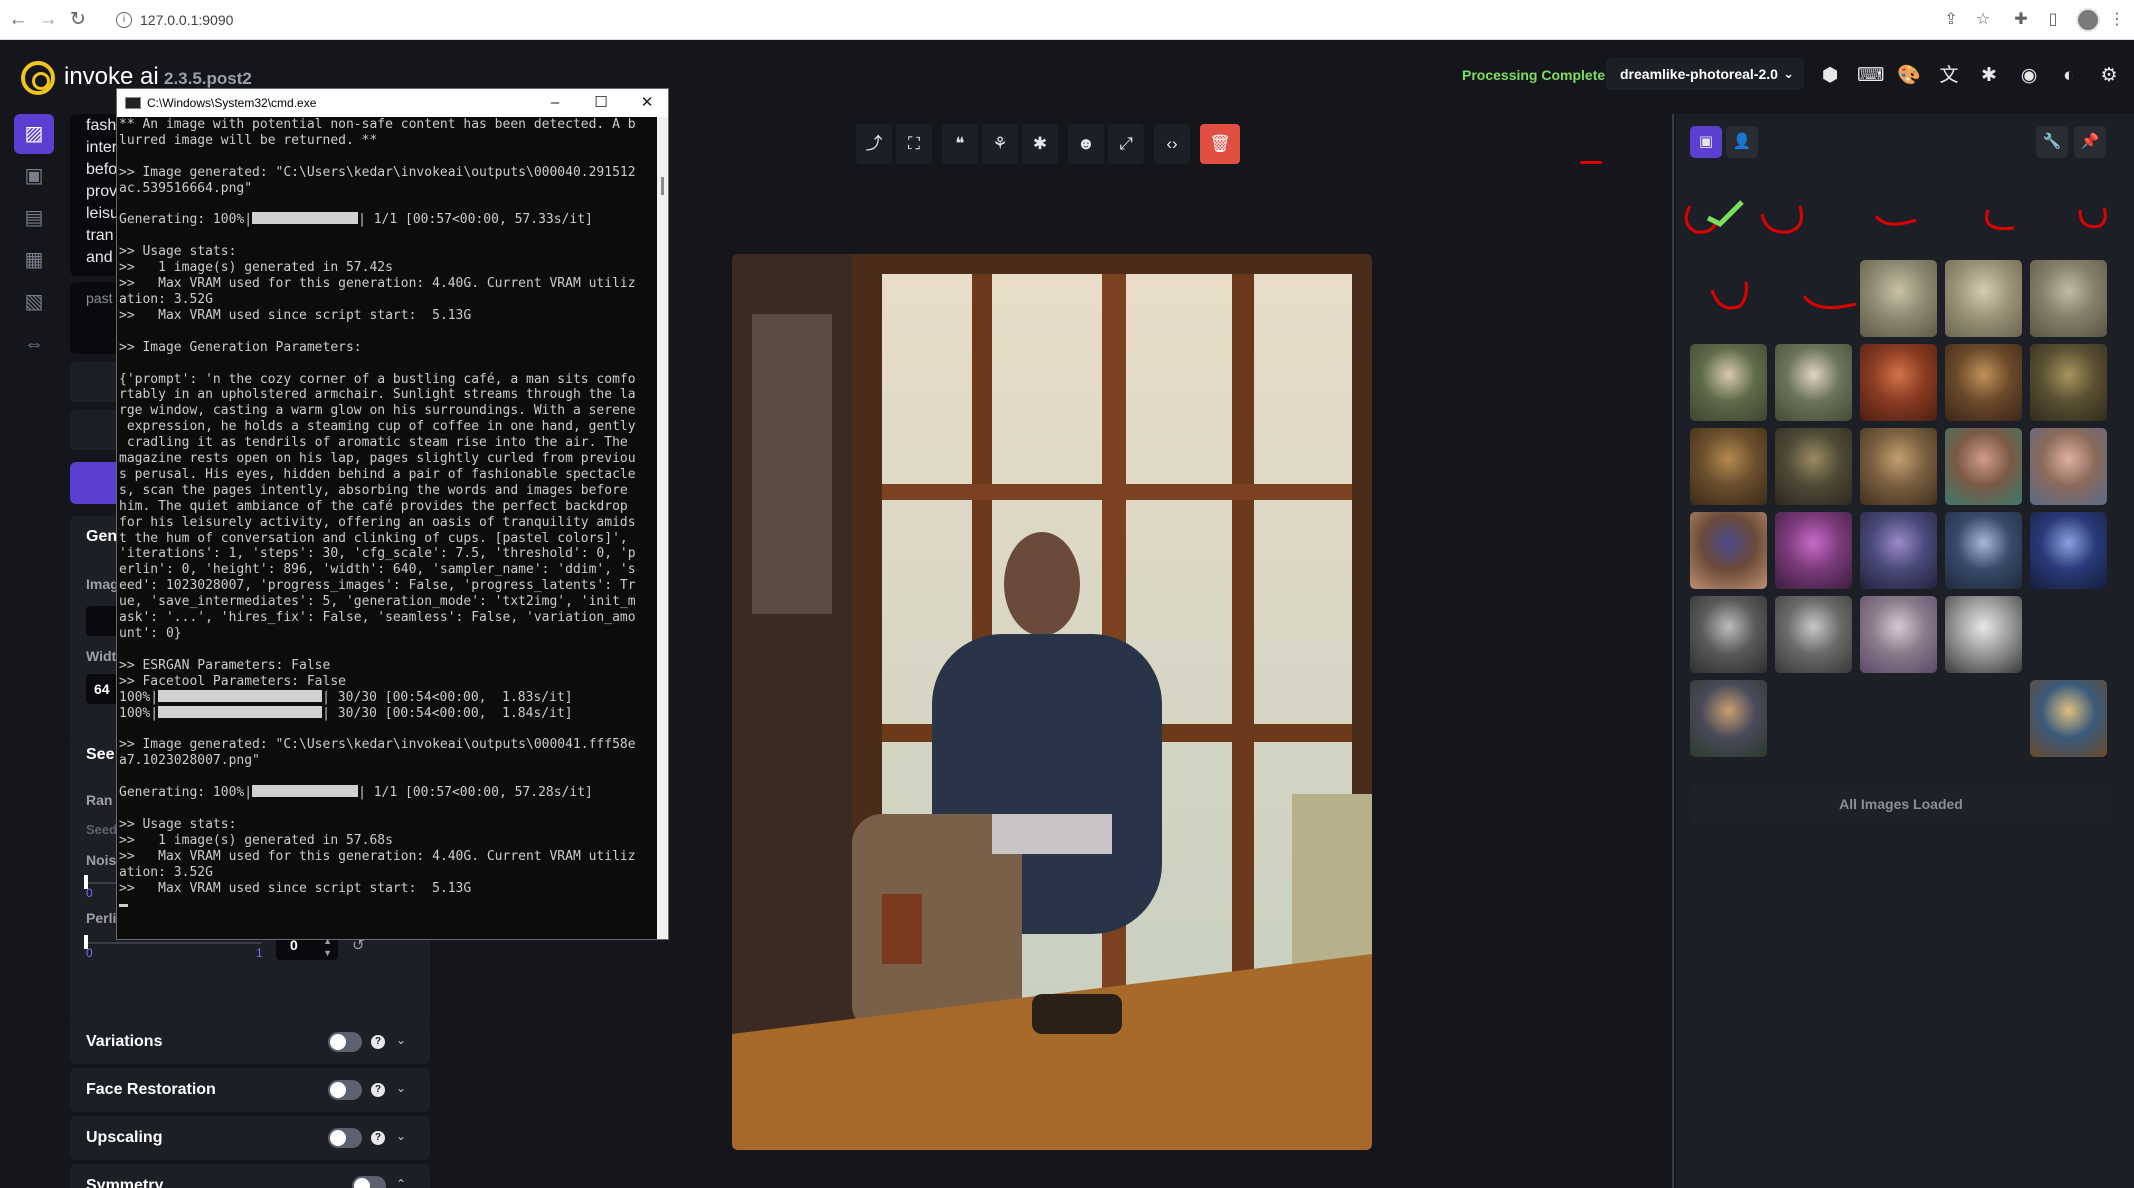 Image resolution: width=2134 pixels, height=1188 pixels. Describe the element at coordinates (250, 1090) in the screenshot. I see `face-restoration-section: Face Restoration ? ⌄` at that location.